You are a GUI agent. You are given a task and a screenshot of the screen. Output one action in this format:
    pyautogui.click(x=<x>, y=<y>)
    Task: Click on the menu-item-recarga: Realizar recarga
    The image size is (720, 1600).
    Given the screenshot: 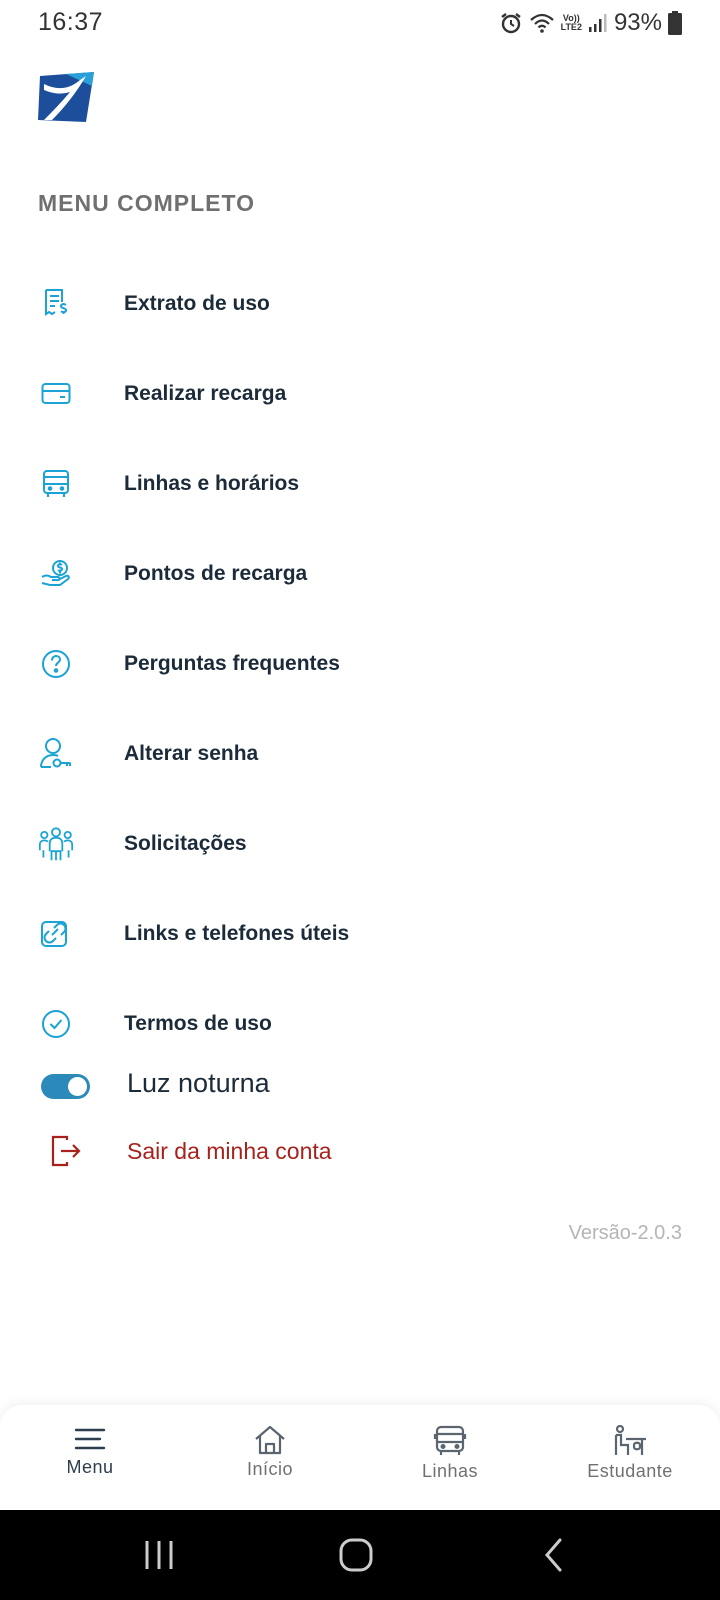 What is the action you would take?
    pyautogui.click(x=360, y=394)
    